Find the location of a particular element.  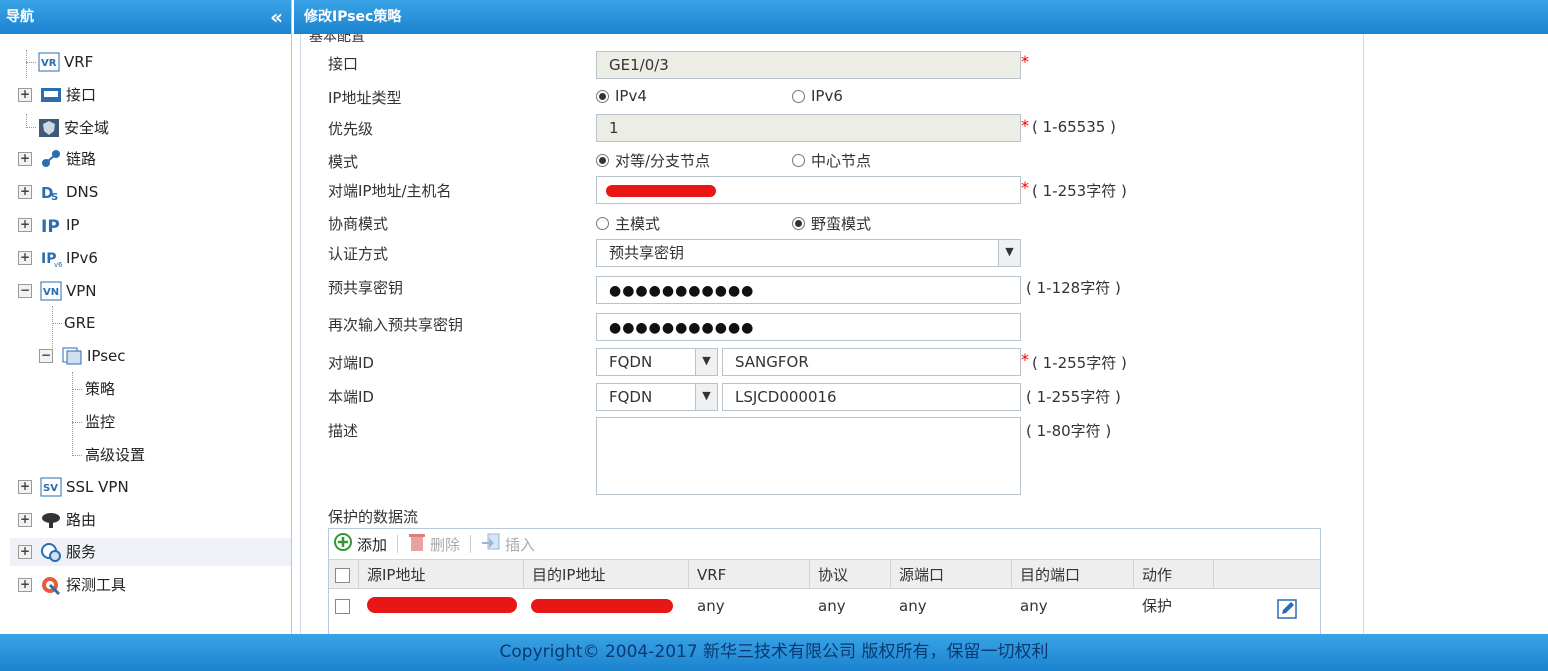

row-select-cell is located at coordinates (344, 606).